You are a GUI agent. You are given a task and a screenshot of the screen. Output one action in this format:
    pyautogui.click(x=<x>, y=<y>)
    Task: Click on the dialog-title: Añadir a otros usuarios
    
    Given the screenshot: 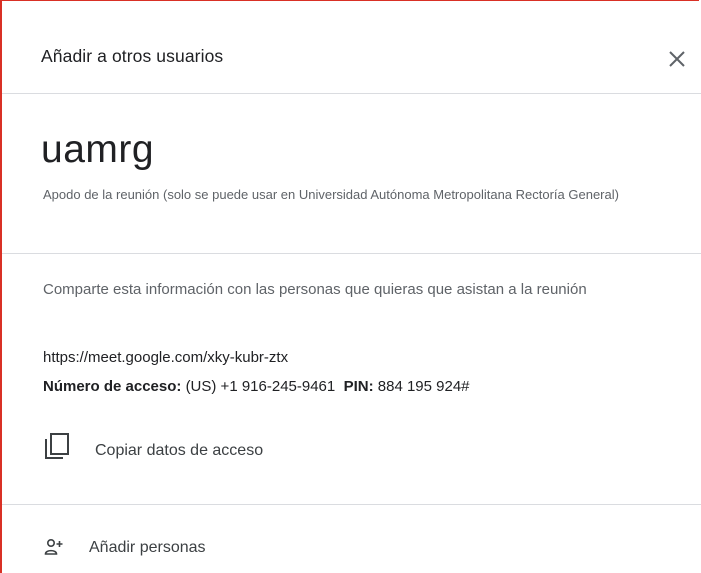 What is the action you would take?
    pyautogui.click(x=132, y=56)
    